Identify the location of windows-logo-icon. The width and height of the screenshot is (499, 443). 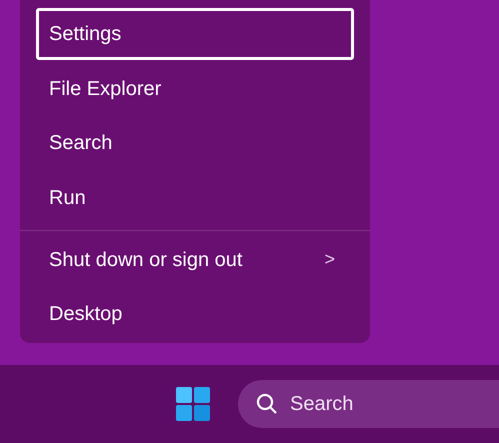
(193, 404).